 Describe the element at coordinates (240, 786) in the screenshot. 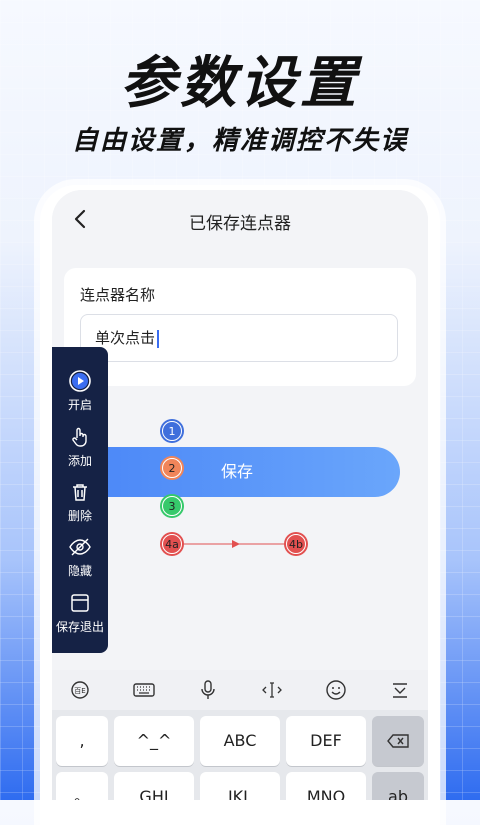

I see `key-jkl: JKL` at that location.